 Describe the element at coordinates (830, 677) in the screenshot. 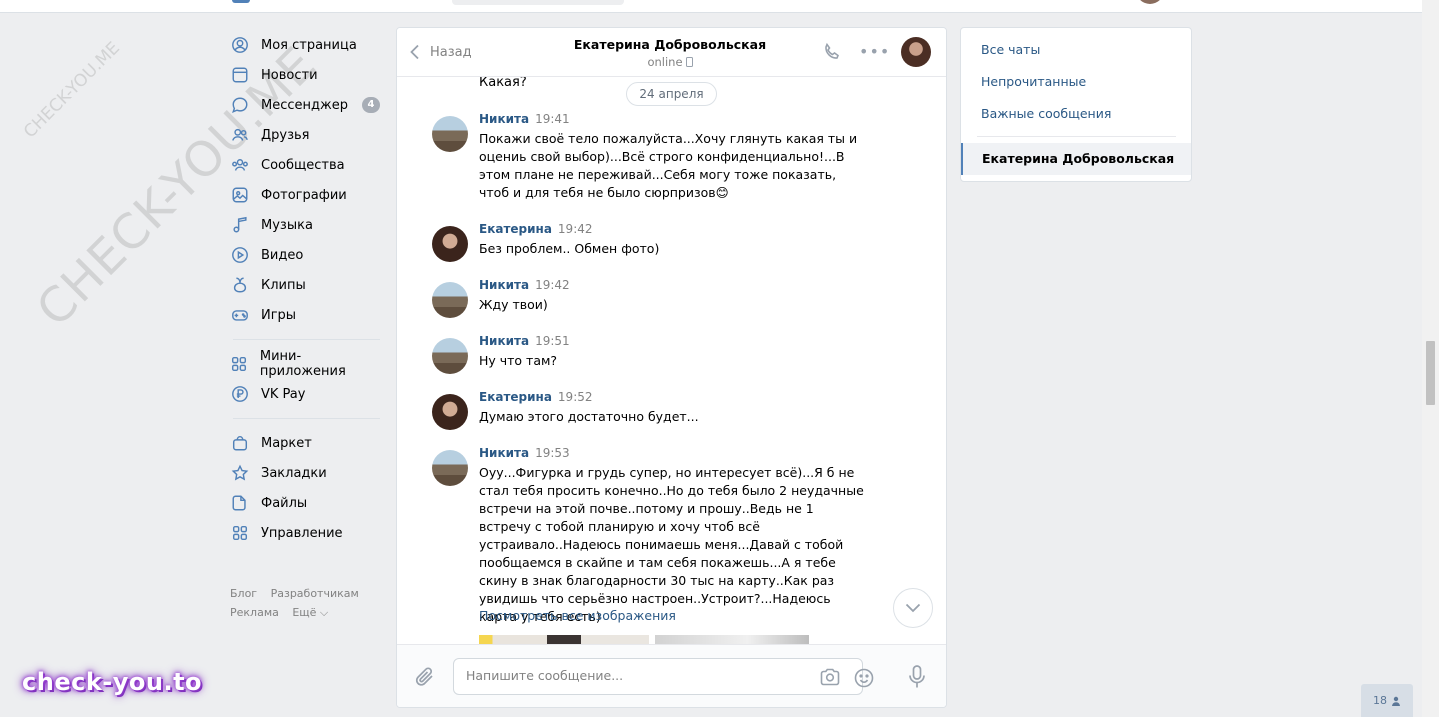

I see `camera-icon` at that location.